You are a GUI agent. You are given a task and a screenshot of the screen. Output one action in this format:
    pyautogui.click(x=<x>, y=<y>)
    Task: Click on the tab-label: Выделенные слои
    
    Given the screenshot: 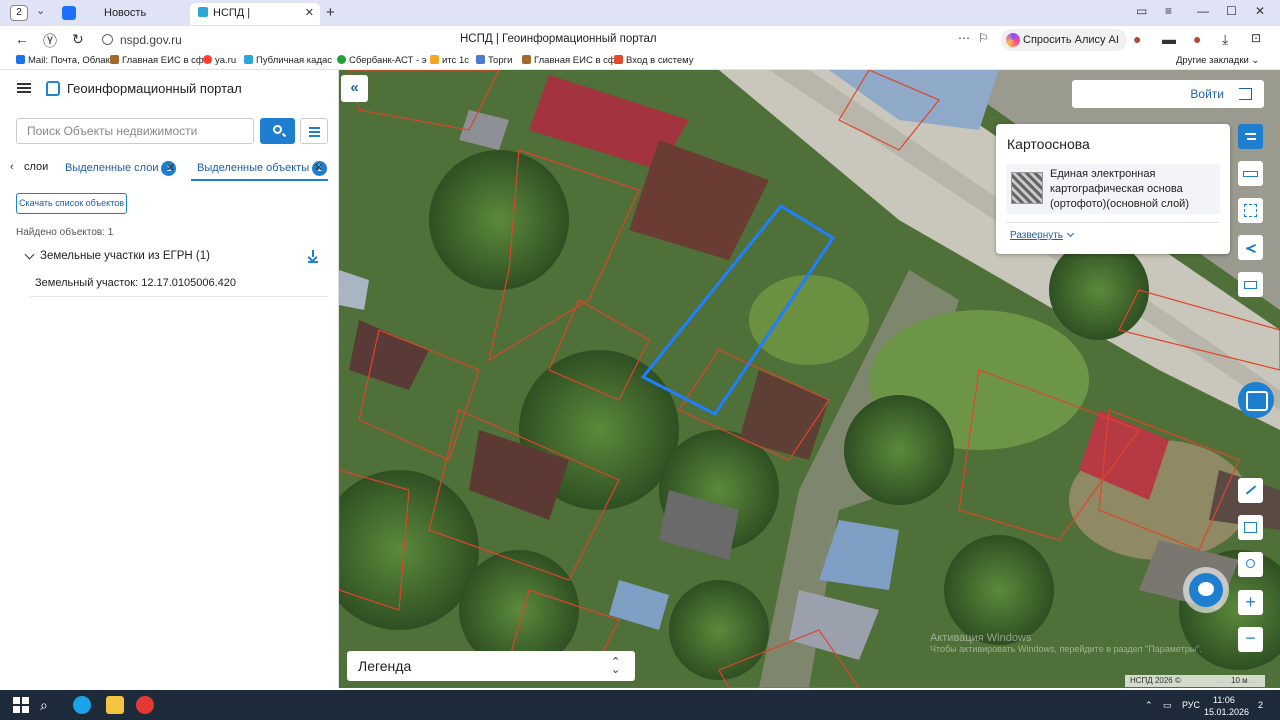 What is the action you would take?
    pyautogui.click(x=112, y=168)
    